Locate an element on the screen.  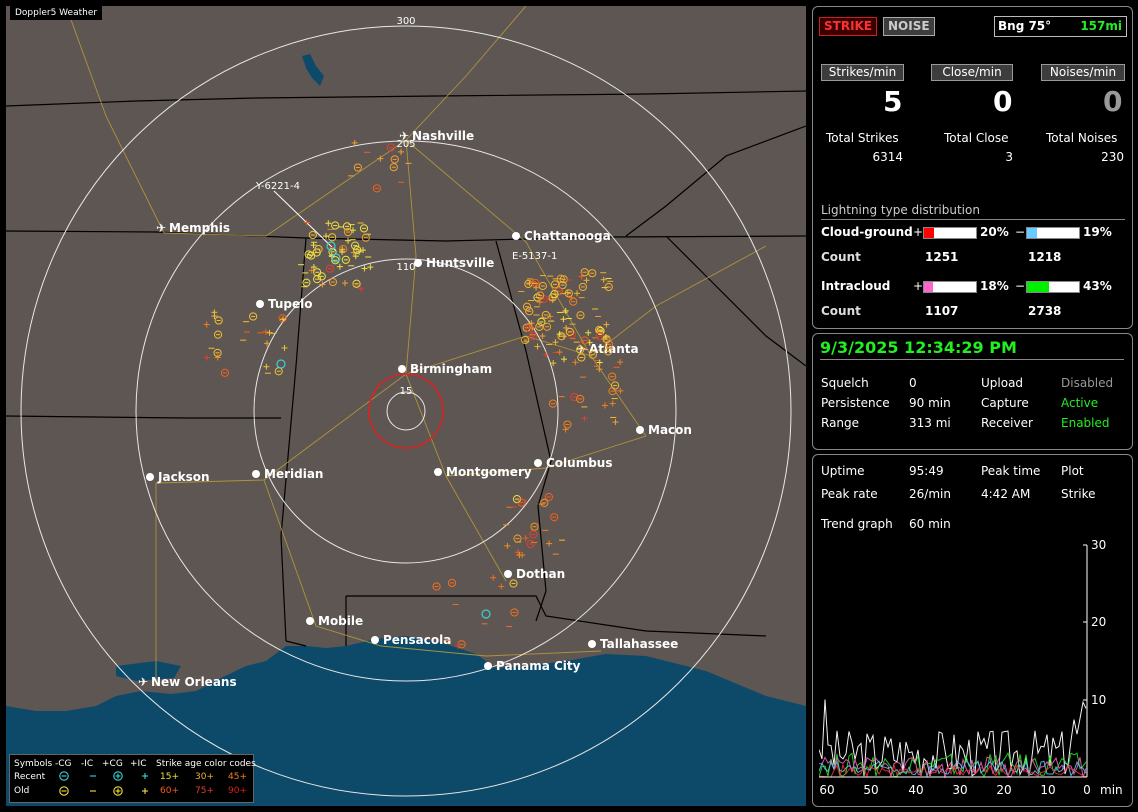
city-jackson: Jackson is located at coordinates (178, 477).